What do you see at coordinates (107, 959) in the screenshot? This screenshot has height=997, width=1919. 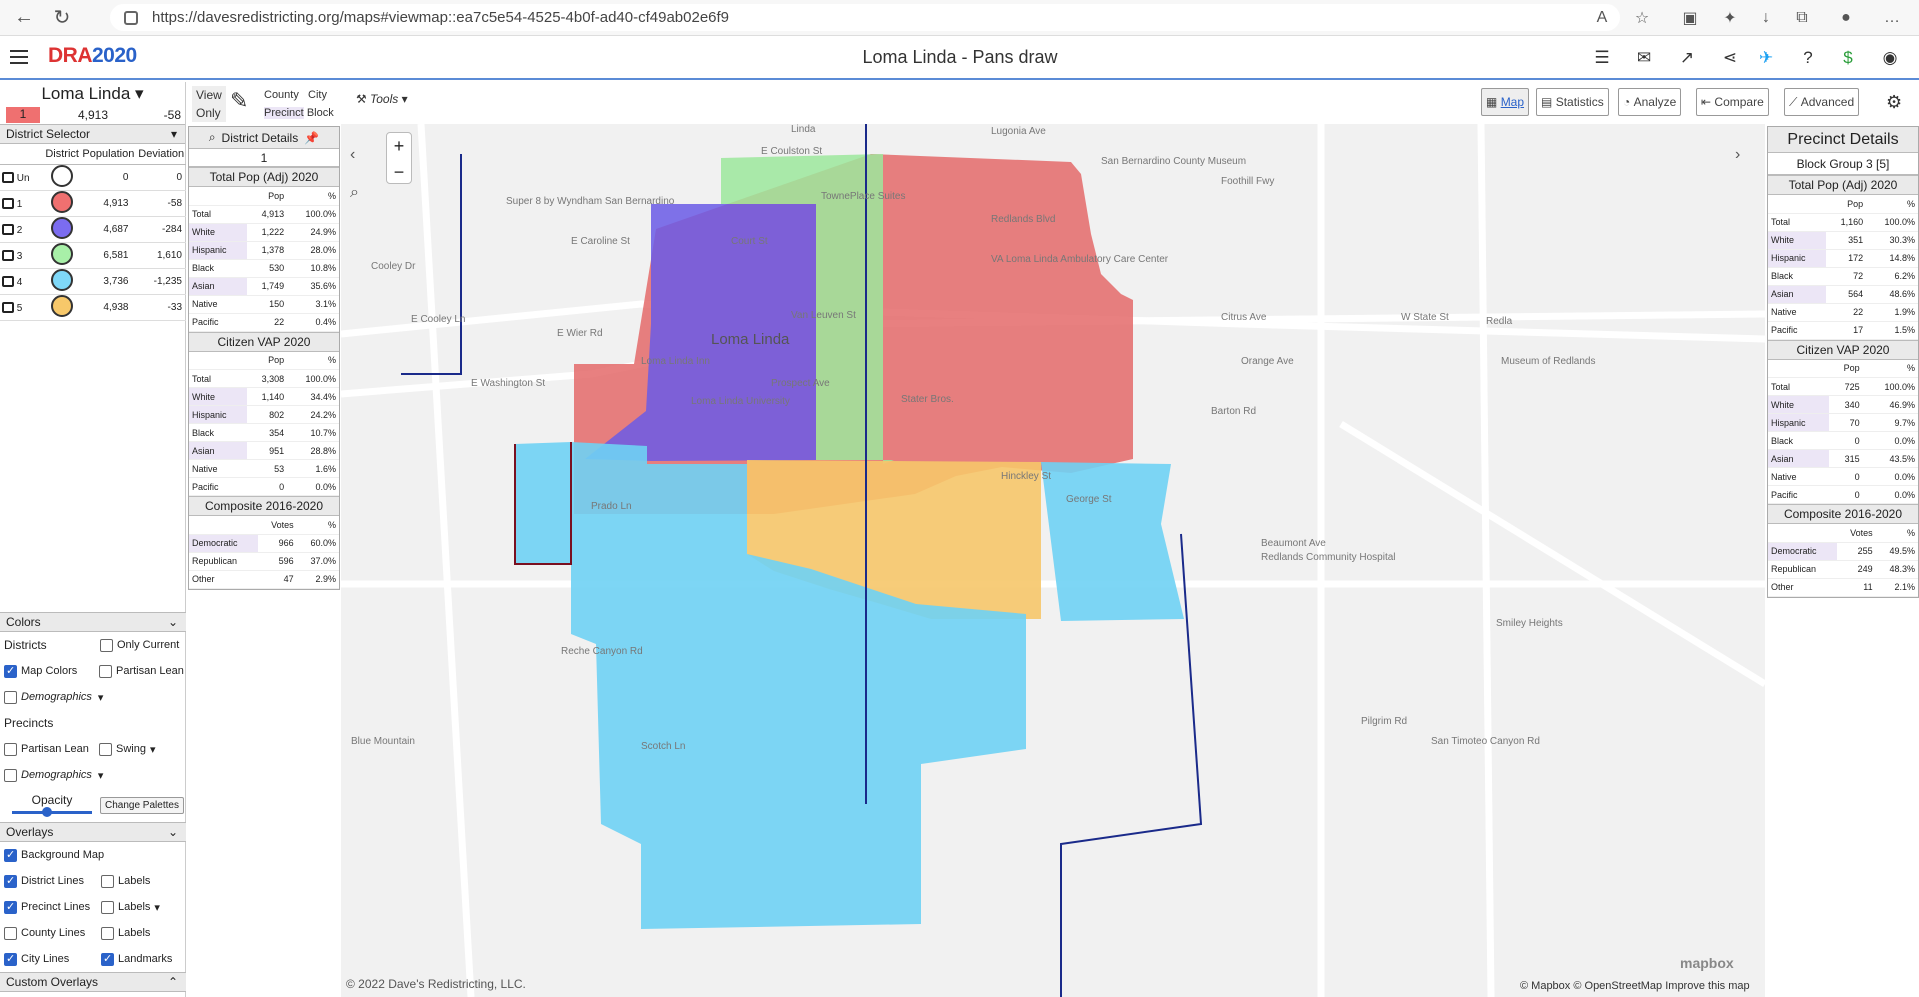 I see `landmarks-checkbox` at bounding box center [107, 959].